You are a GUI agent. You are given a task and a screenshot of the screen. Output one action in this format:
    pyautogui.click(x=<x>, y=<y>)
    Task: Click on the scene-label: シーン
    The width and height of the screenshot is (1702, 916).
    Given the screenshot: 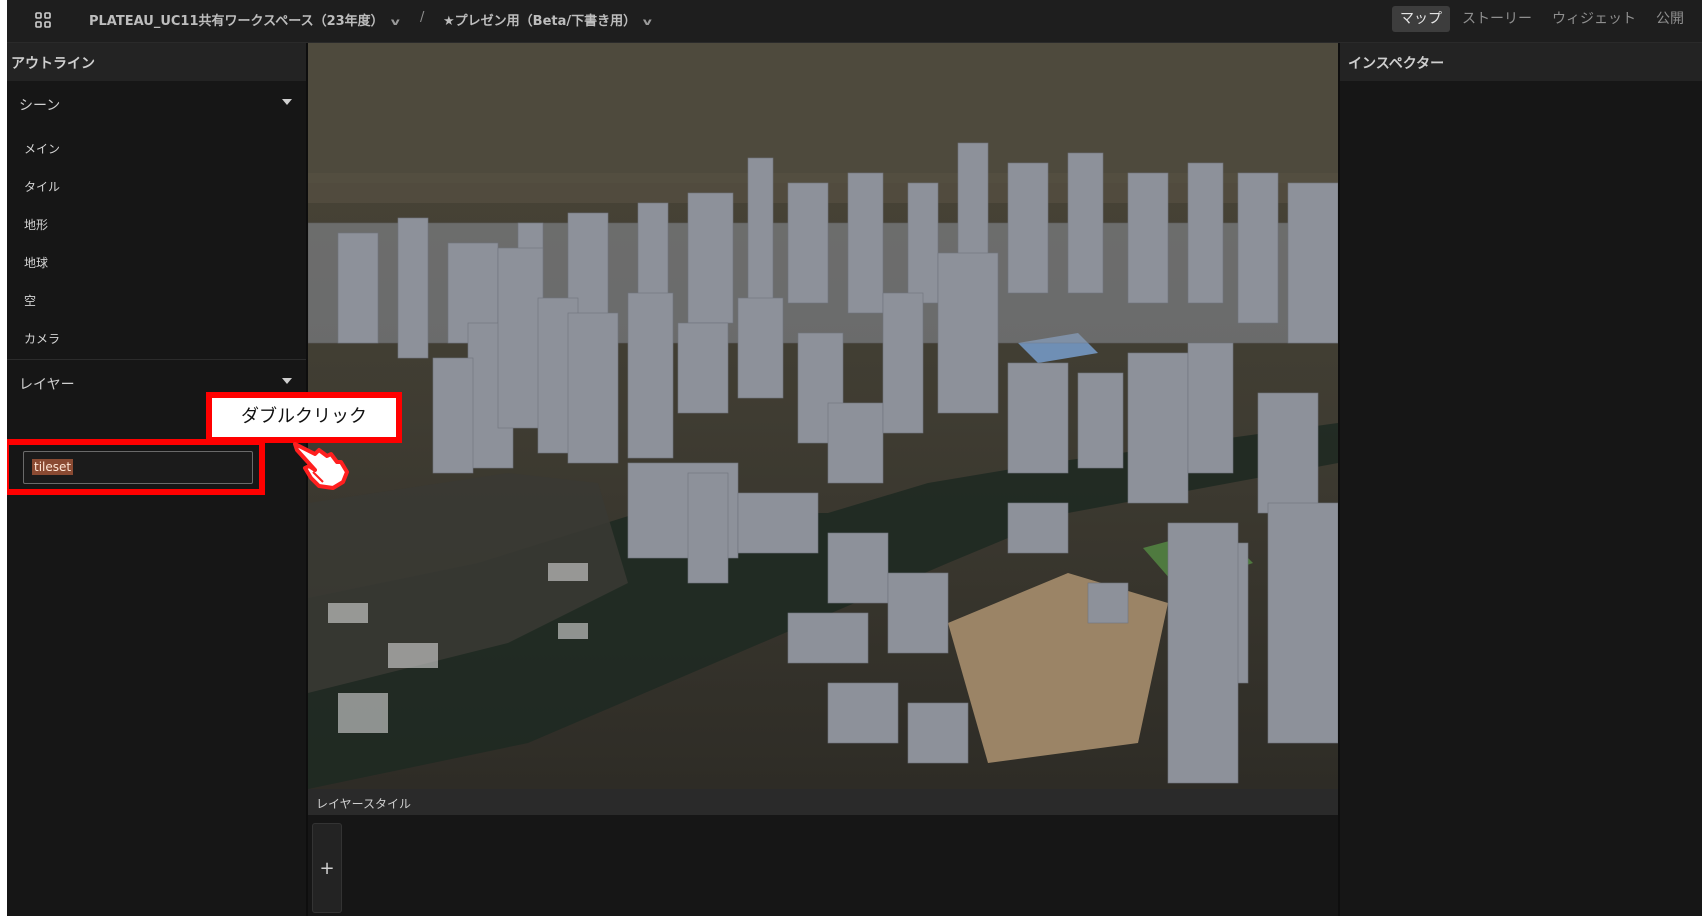 What is the action you would take?
    pyautogui.click(x=40, y=106)
    